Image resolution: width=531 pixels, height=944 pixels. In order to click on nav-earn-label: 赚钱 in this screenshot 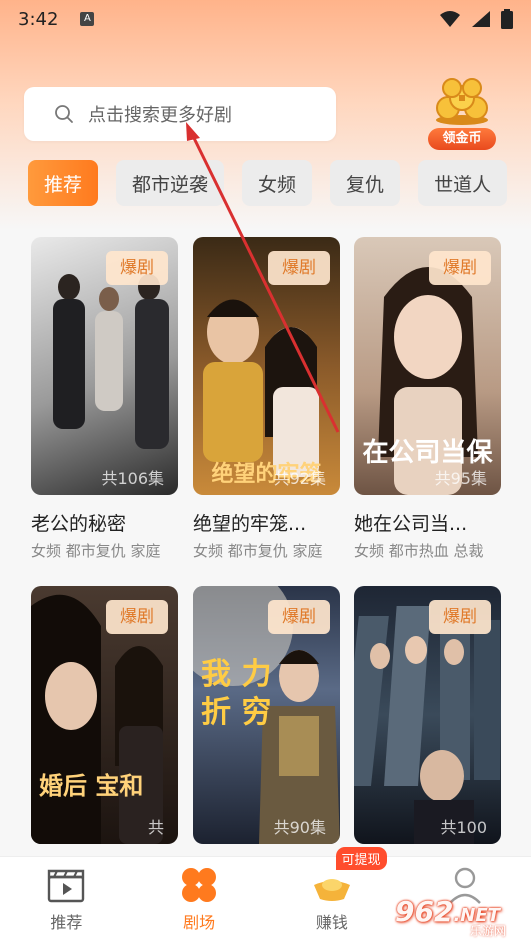, I will do `click(331, 922)`.